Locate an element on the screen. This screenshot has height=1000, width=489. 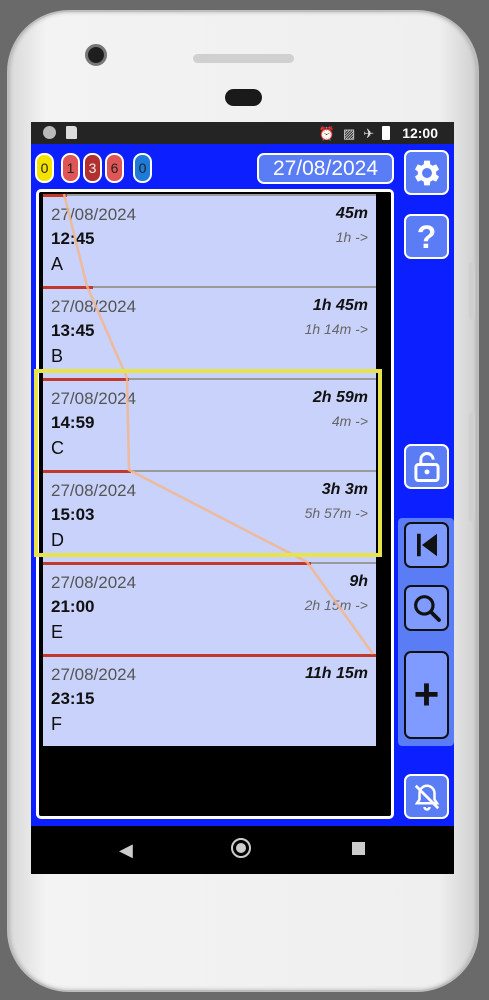
lock-icon is located at coordinates (426, 466).